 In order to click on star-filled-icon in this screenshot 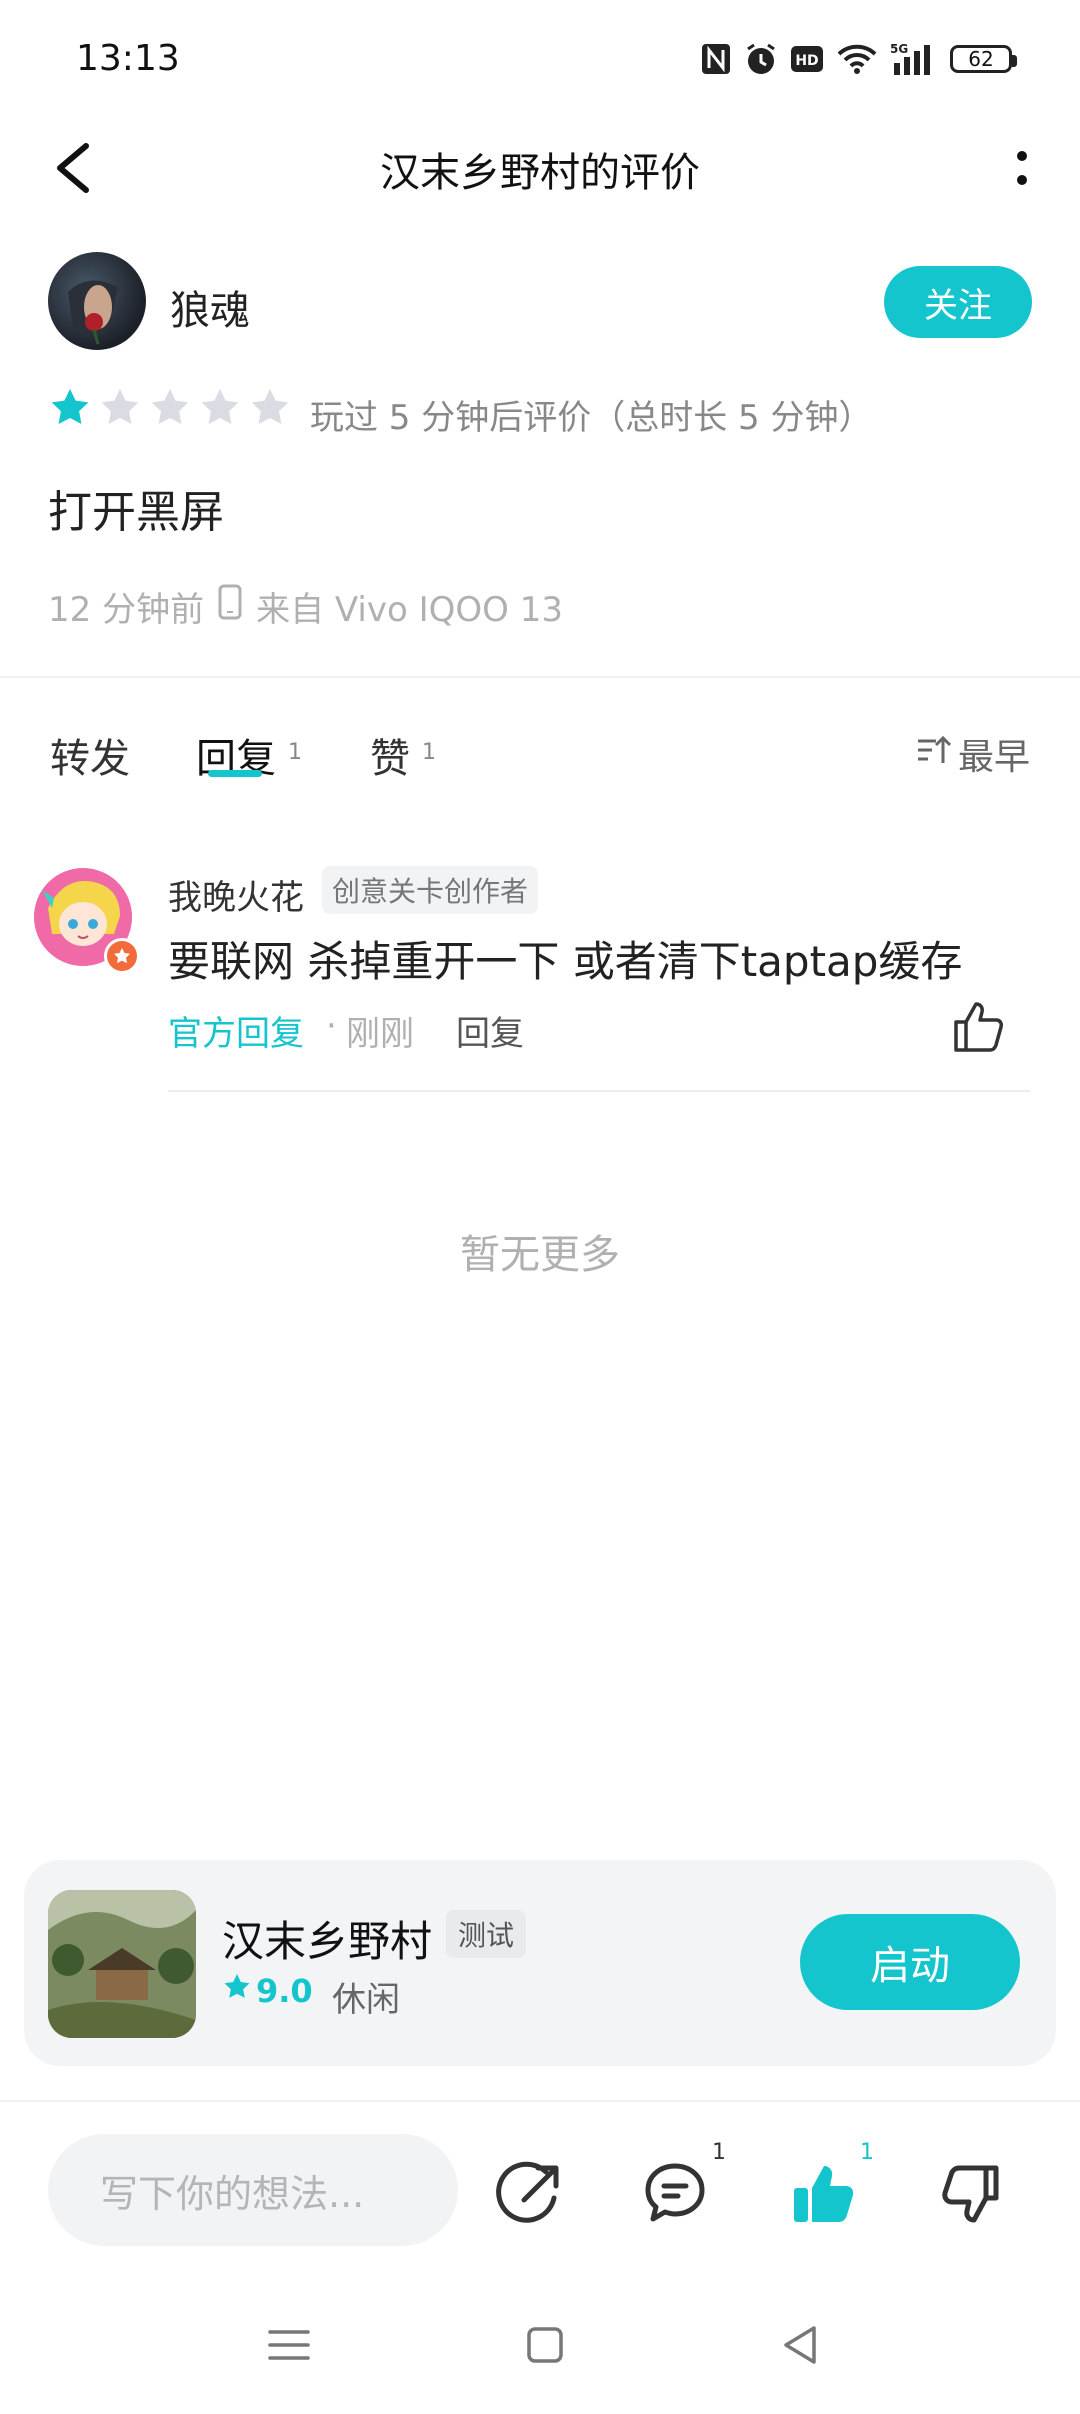, I will do `click(70, 408)`.